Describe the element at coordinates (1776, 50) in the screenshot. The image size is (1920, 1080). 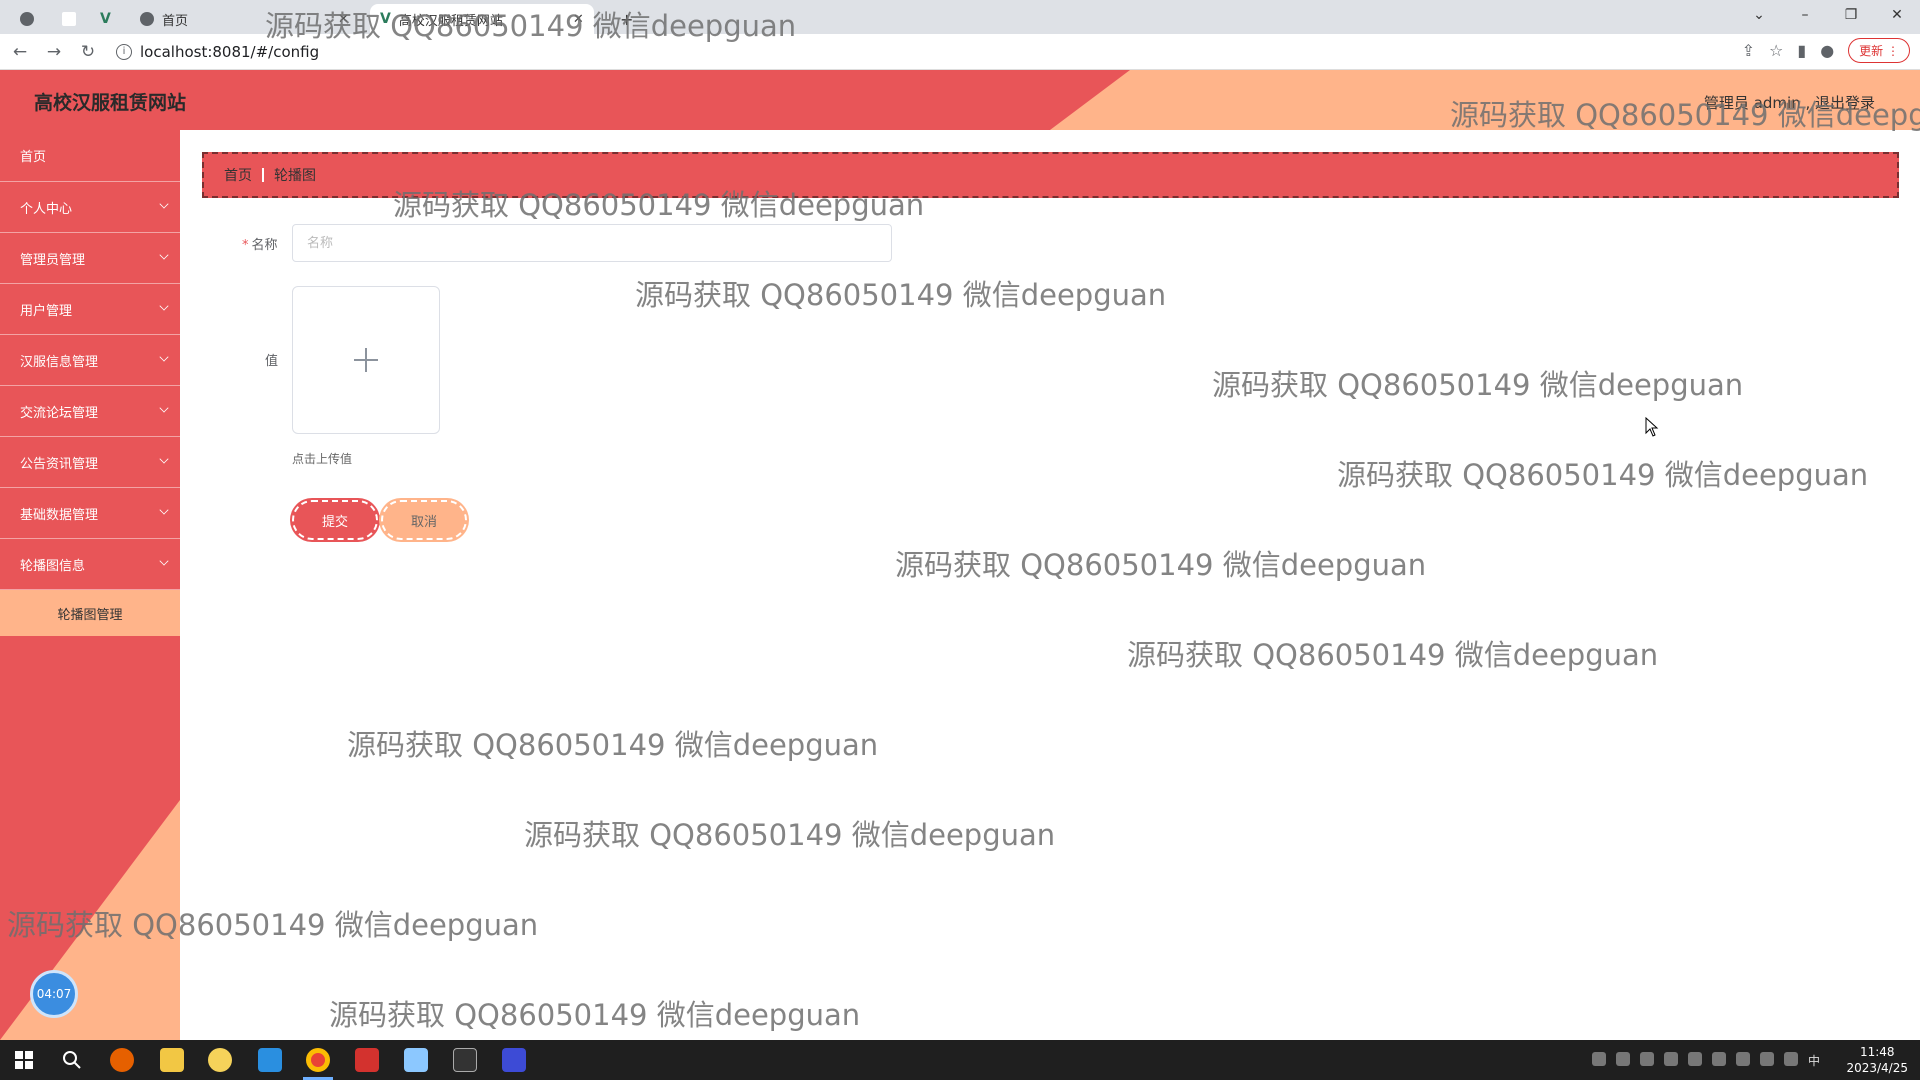
I see `star-icon: ☆` at that location.